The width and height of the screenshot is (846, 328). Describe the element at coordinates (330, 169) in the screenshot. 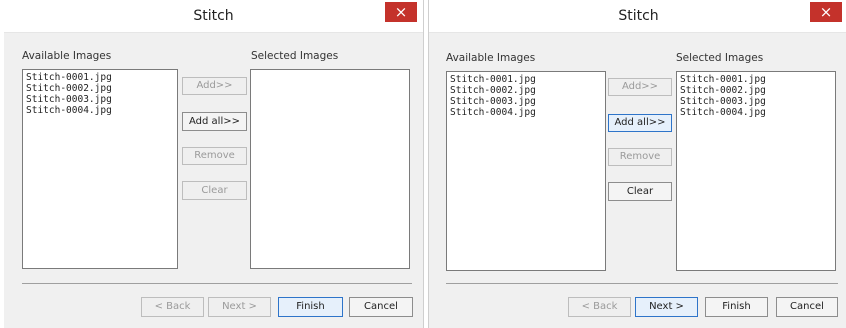

I see `selected-images-list` at that location.